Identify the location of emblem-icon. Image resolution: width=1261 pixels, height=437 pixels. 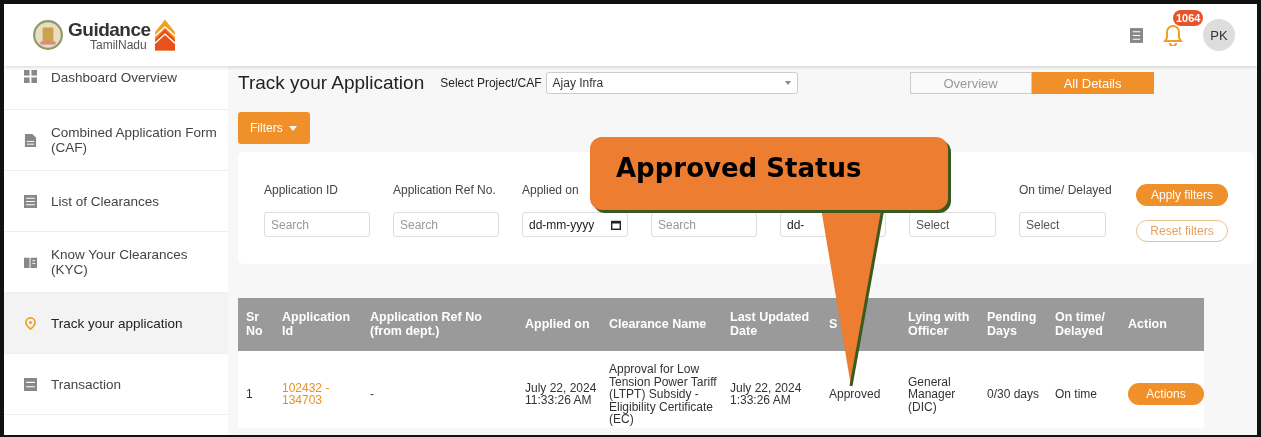
(48, 35).